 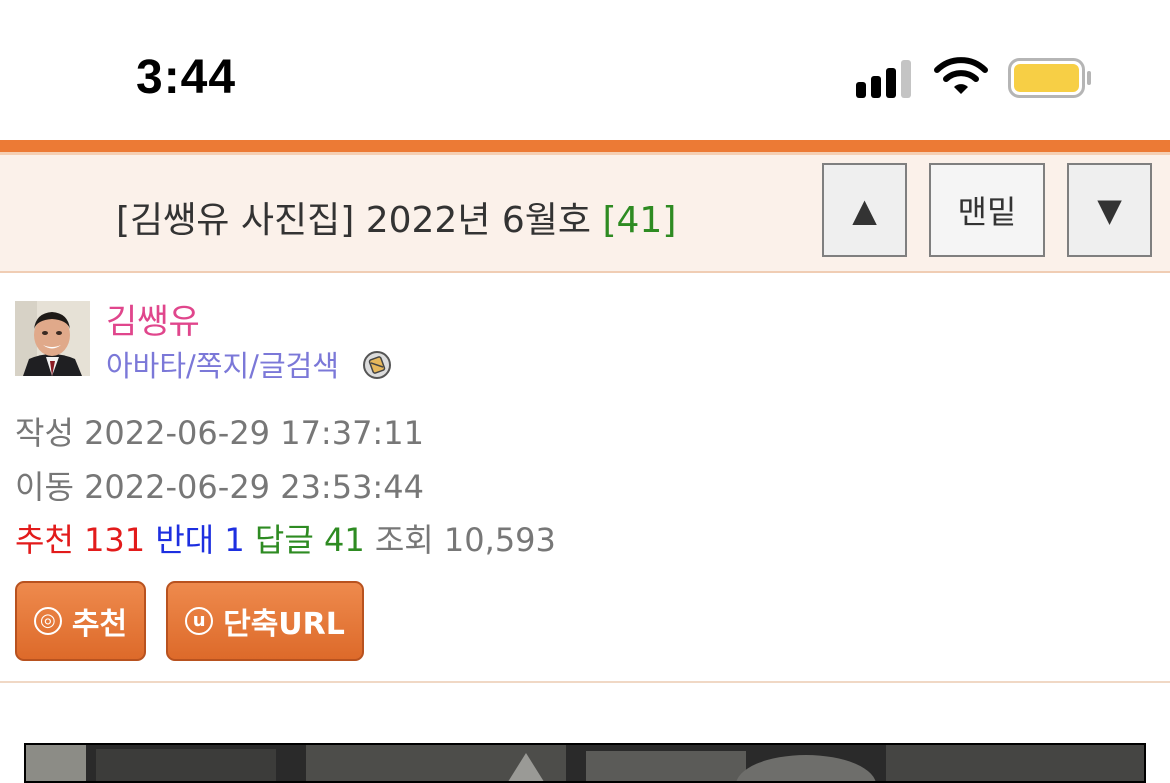 I want to click on scroll-up-button: ▲, so click(x=864, y=210).